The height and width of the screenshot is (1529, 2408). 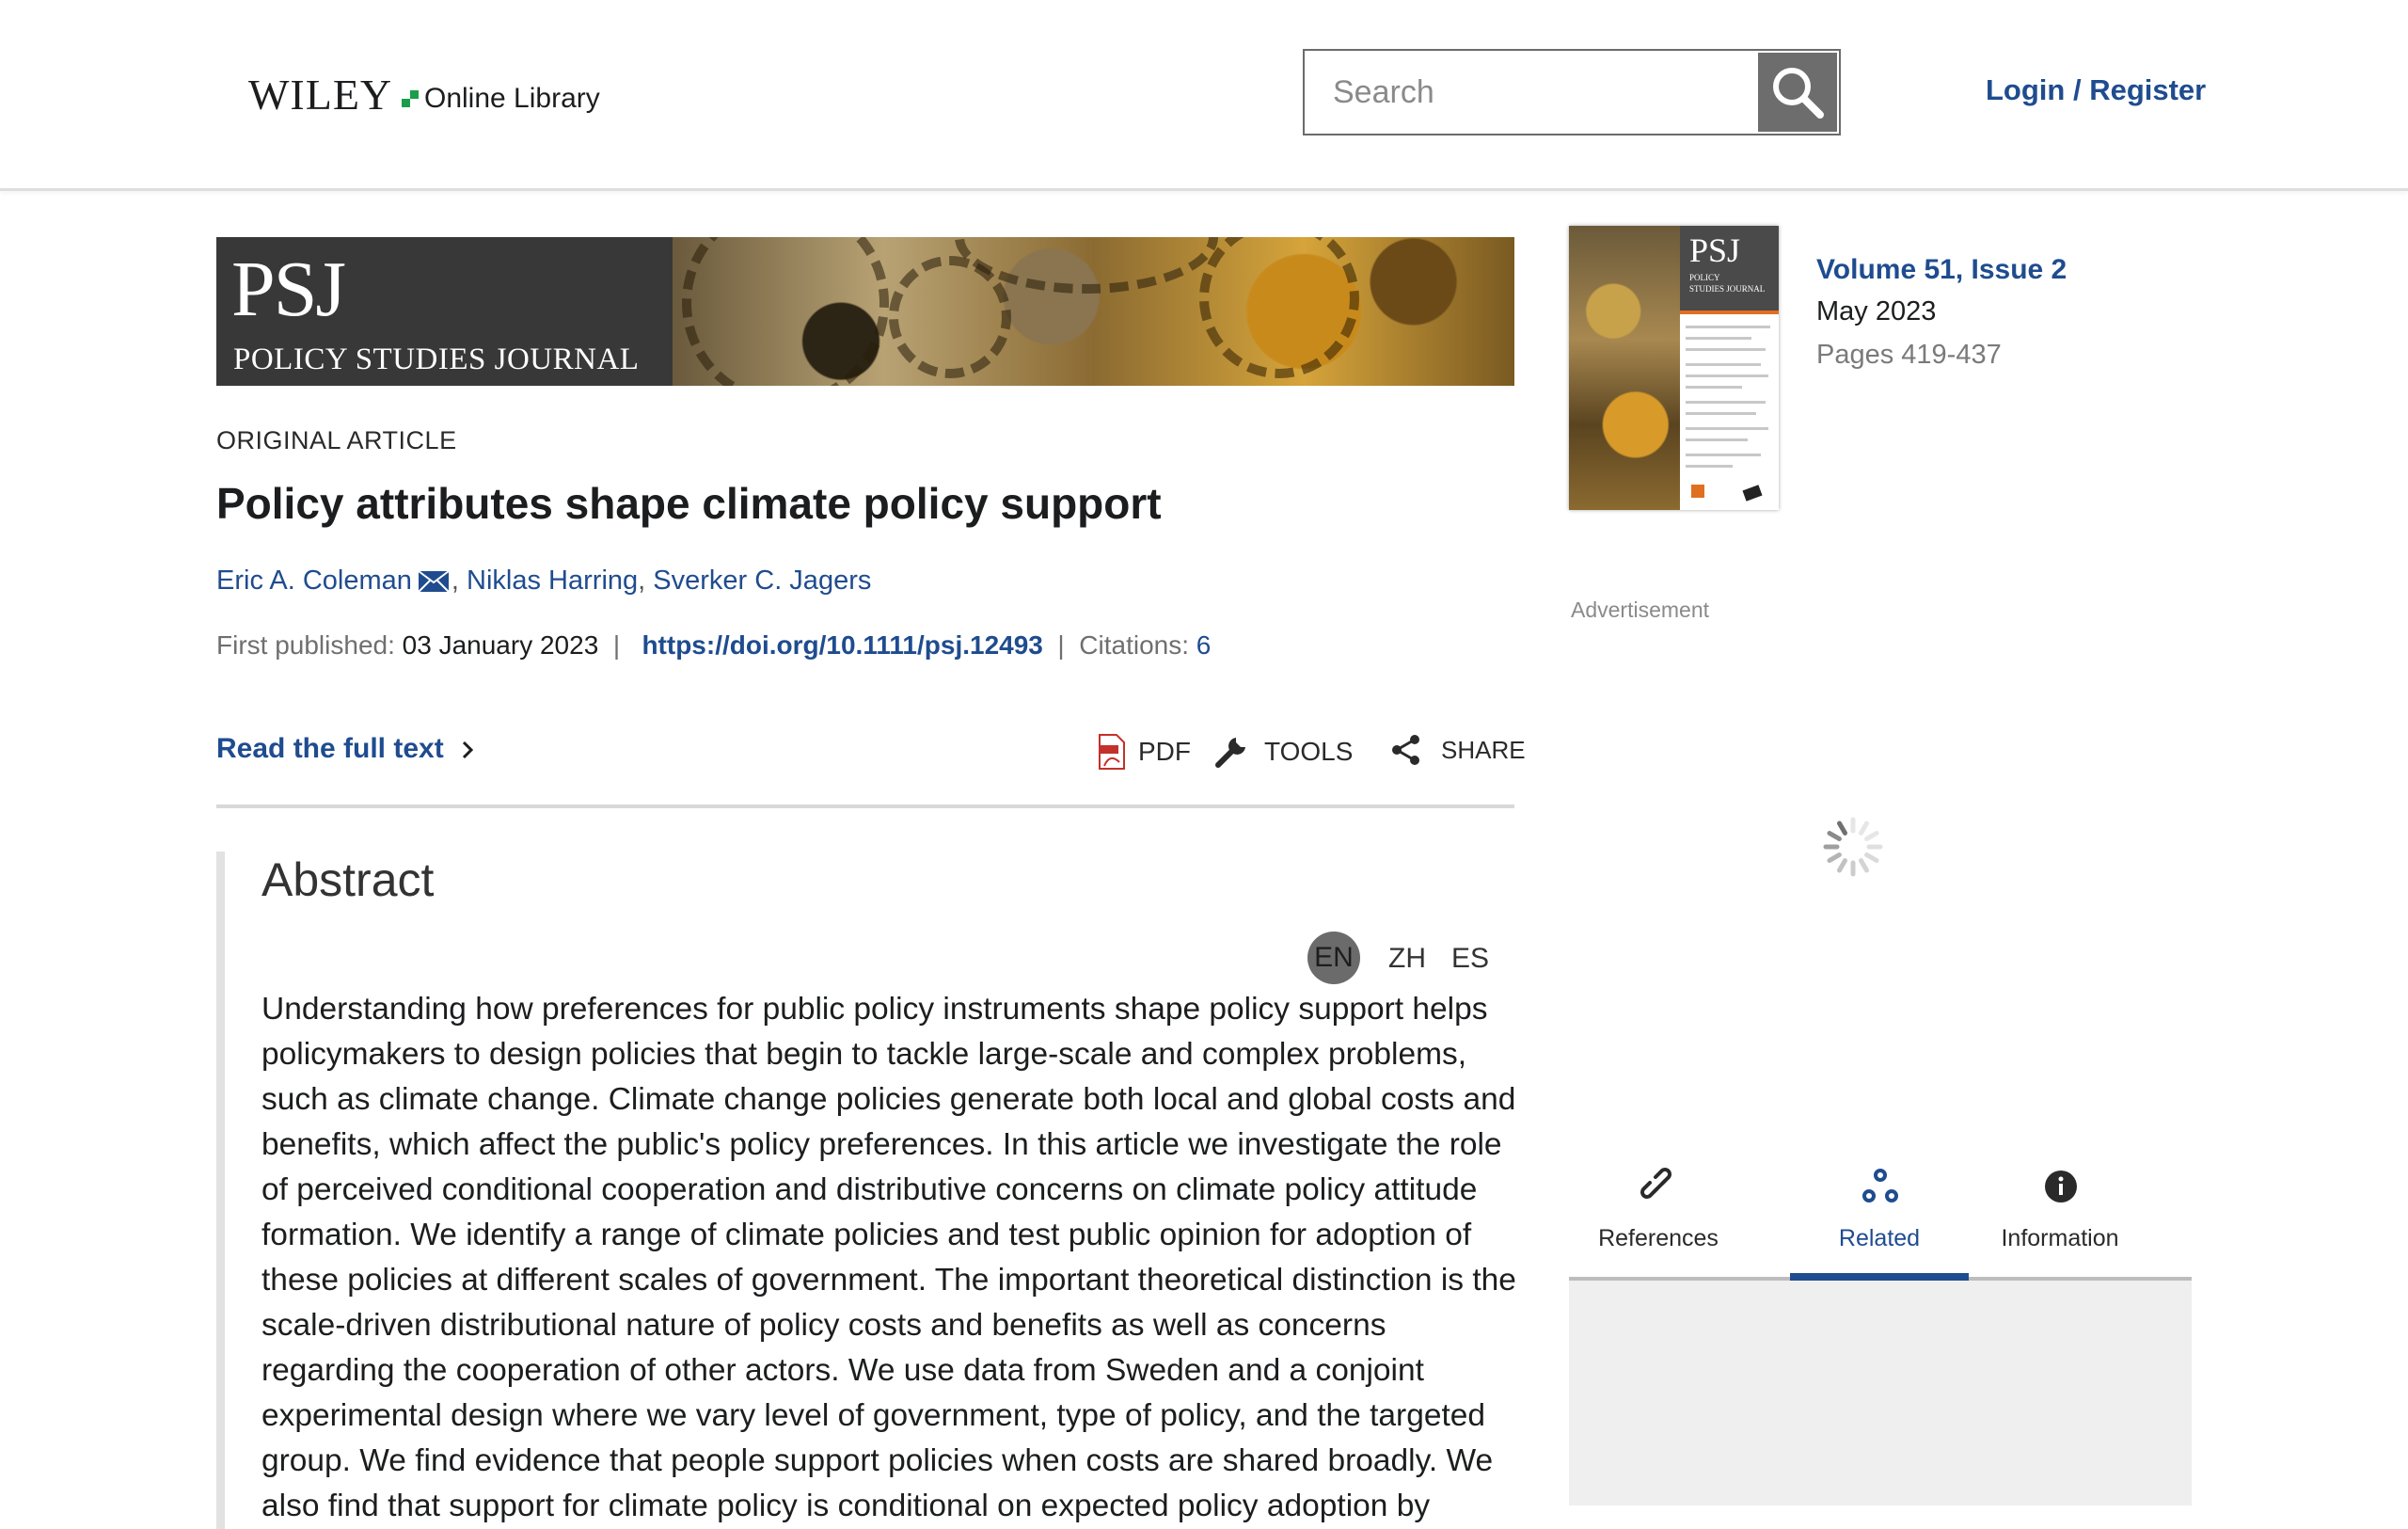 I want to click on language-option-es: ES, so click(x=1471, y=958).